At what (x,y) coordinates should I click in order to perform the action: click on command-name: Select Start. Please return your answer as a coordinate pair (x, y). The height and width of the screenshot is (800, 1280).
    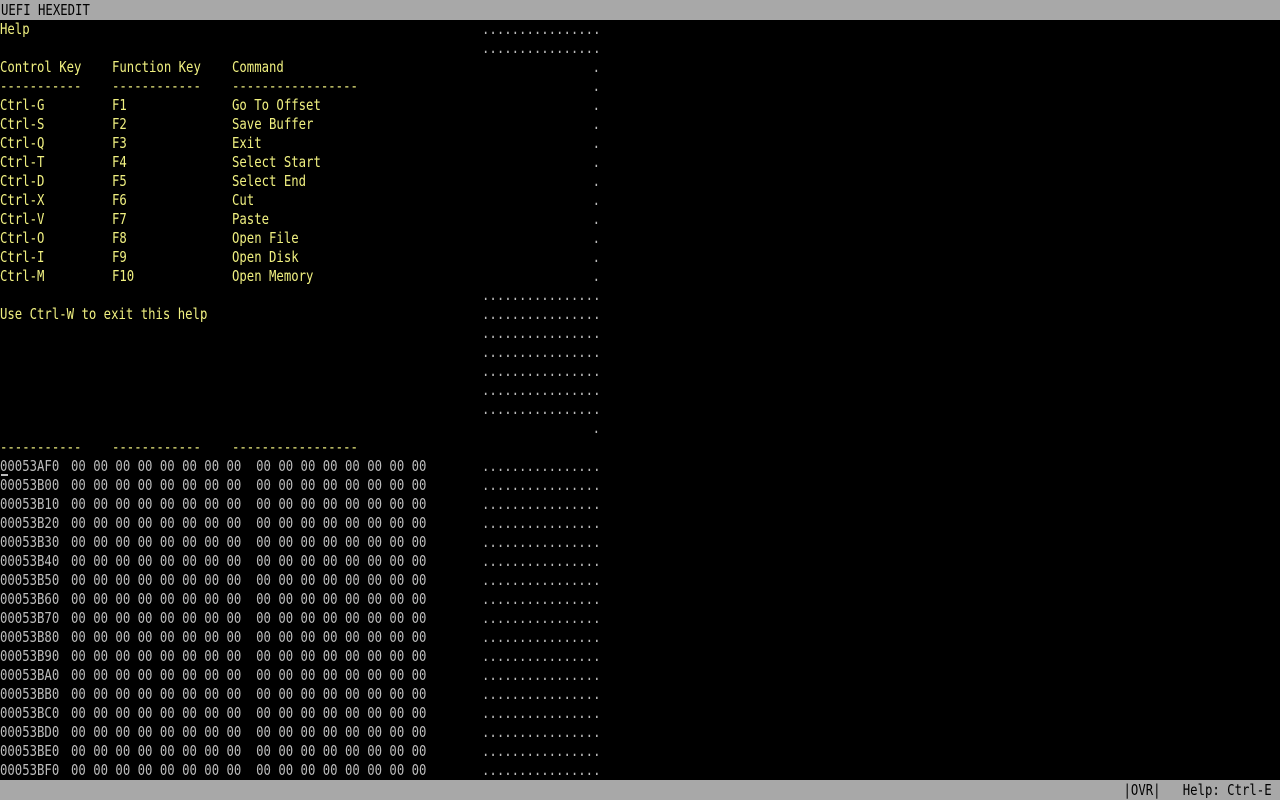
    Looking at the image, I should click on (276, 162).